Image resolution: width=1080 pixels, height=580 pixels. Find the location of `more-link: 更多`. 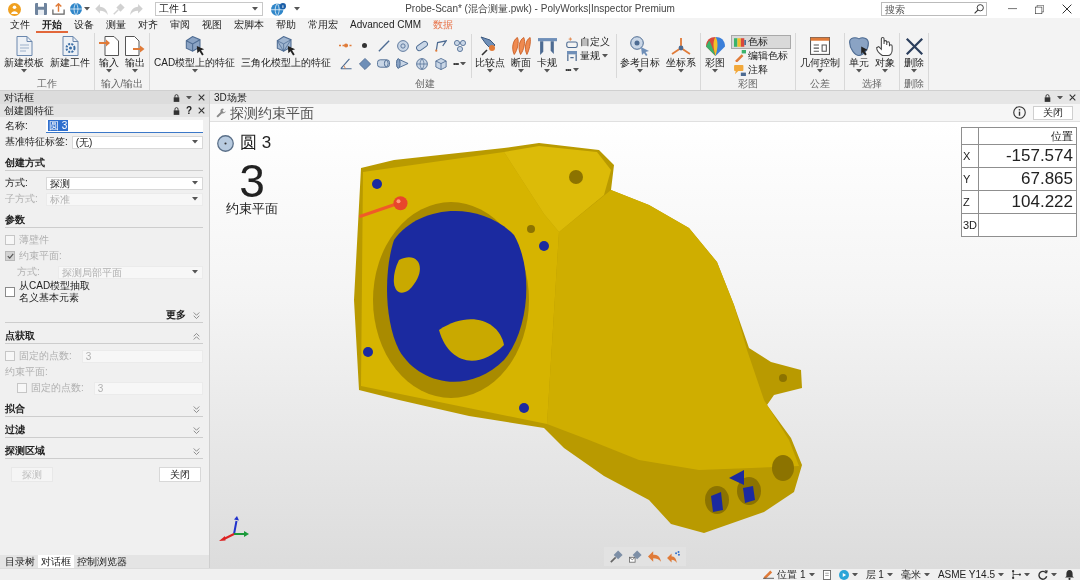

more-link: 更多 is located at coordinates (176, 315).